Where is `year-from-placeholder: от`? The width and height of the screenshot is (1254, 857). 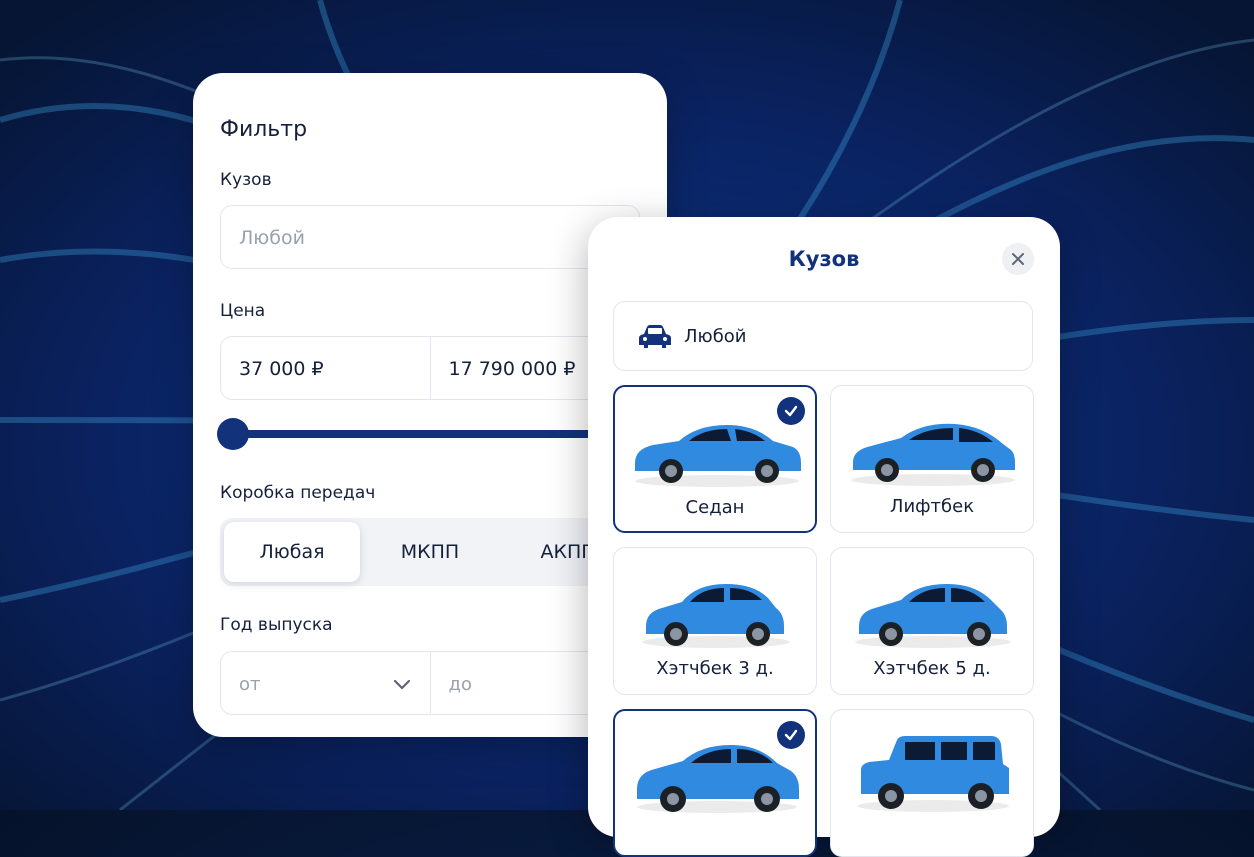
year-from-placeholder: от is located at coordinates (250, 684).